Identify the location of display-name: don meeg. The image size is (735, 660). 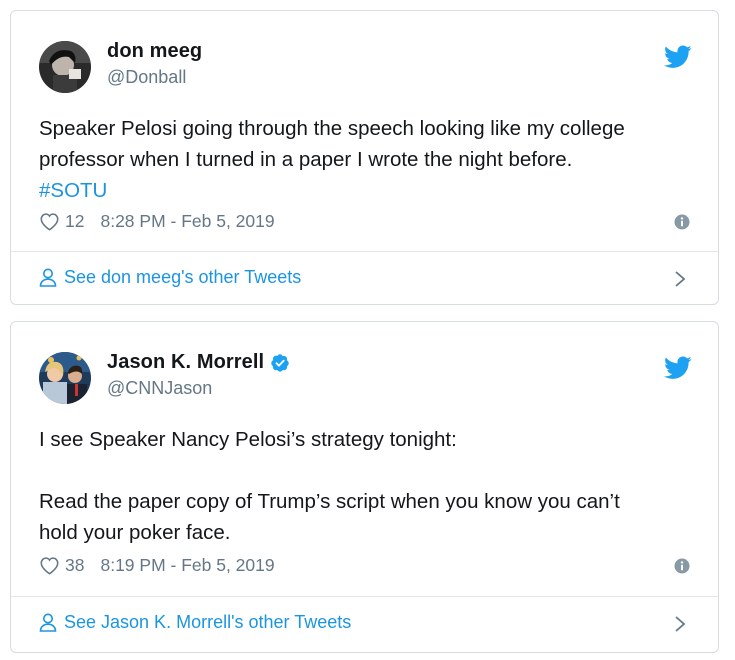
(154, 51).